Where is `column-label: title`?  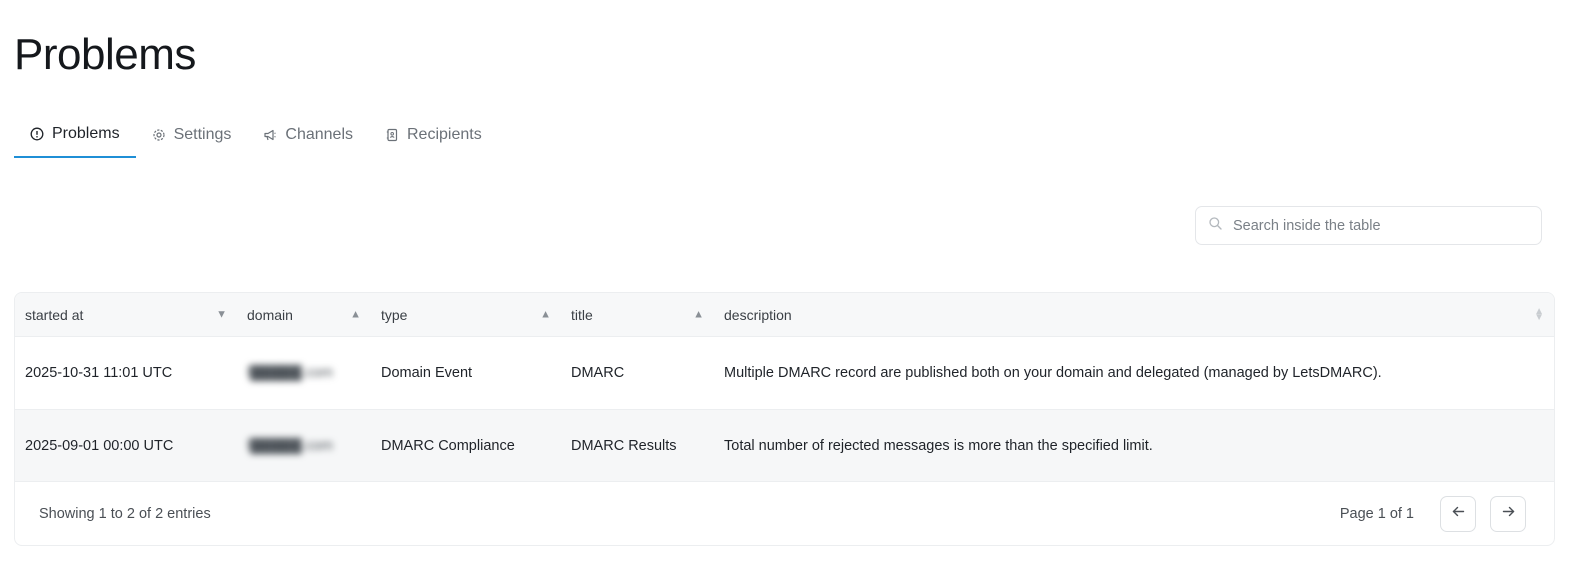 column-label: title is located at coordinates (582, 314).